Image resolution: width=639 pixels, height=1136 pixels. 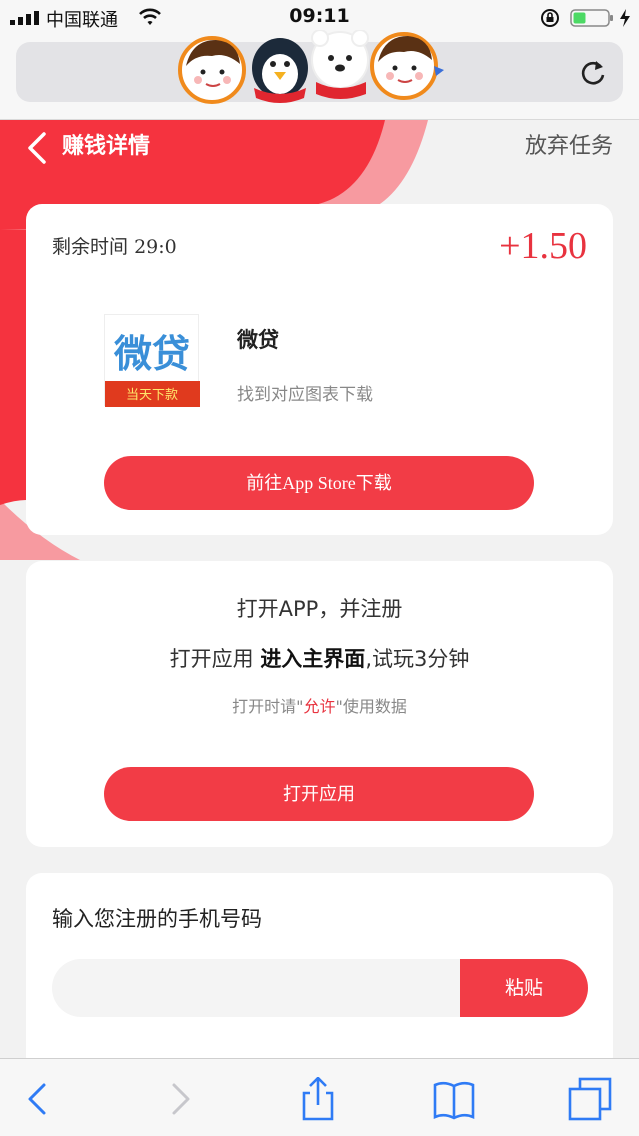 I want to click on step-instruction-prefix: 打开应用, so click(x=215, y=659).